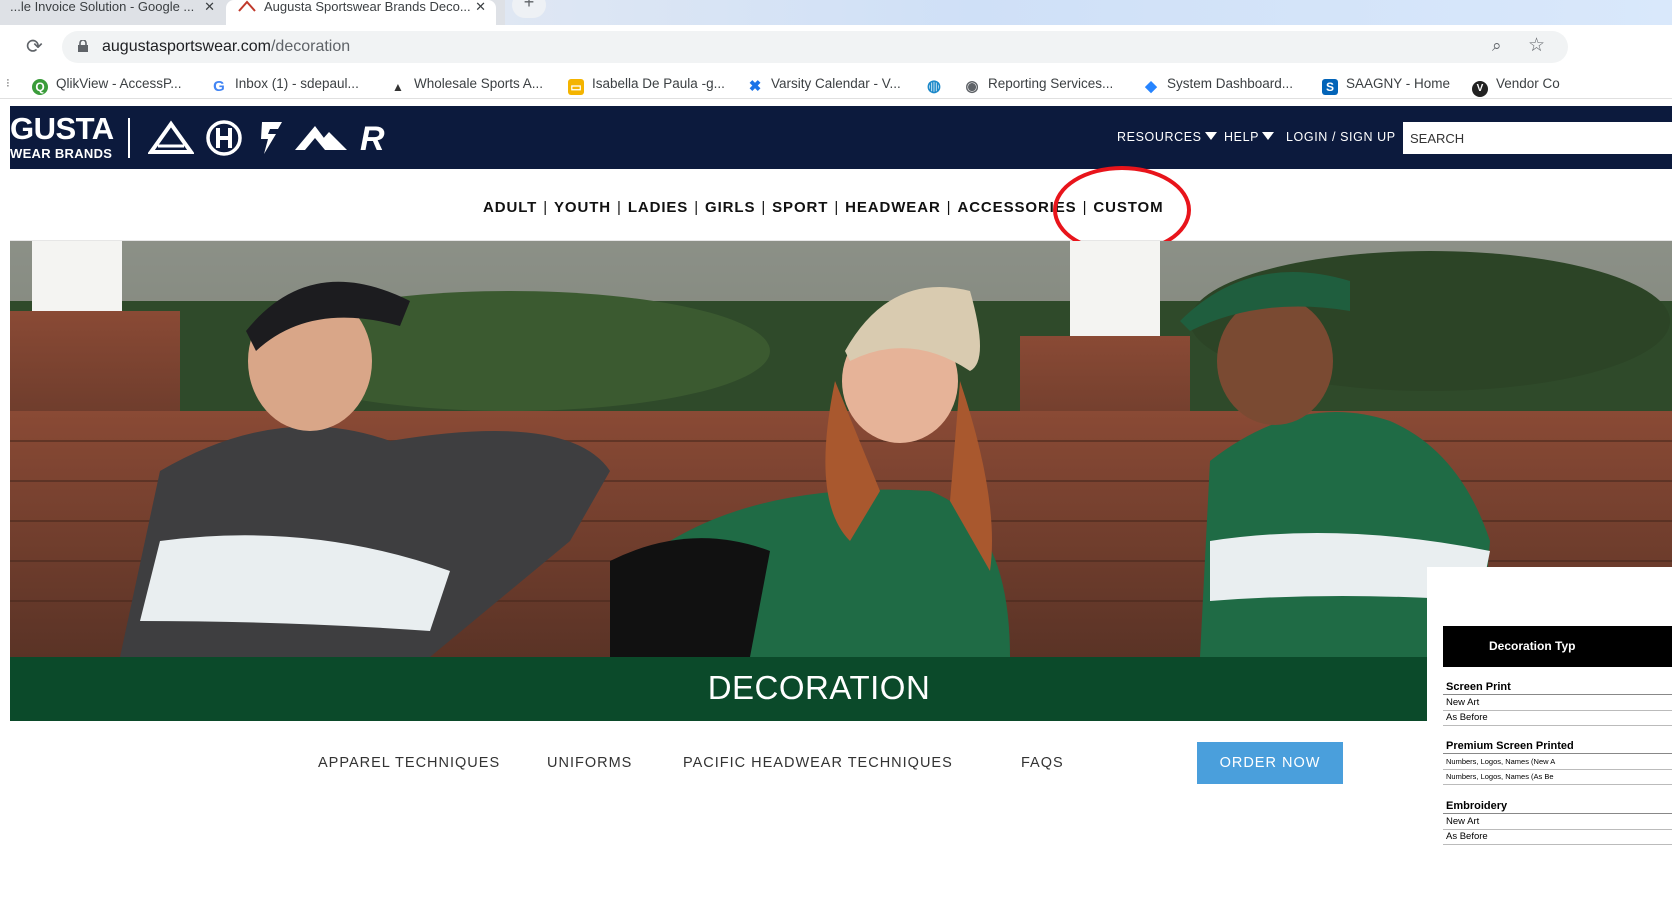  What do you see at coordinates (1159, 137) in the screenshot?
I see `resources-label: RESOURCES` at bounding box center [1159, 137].